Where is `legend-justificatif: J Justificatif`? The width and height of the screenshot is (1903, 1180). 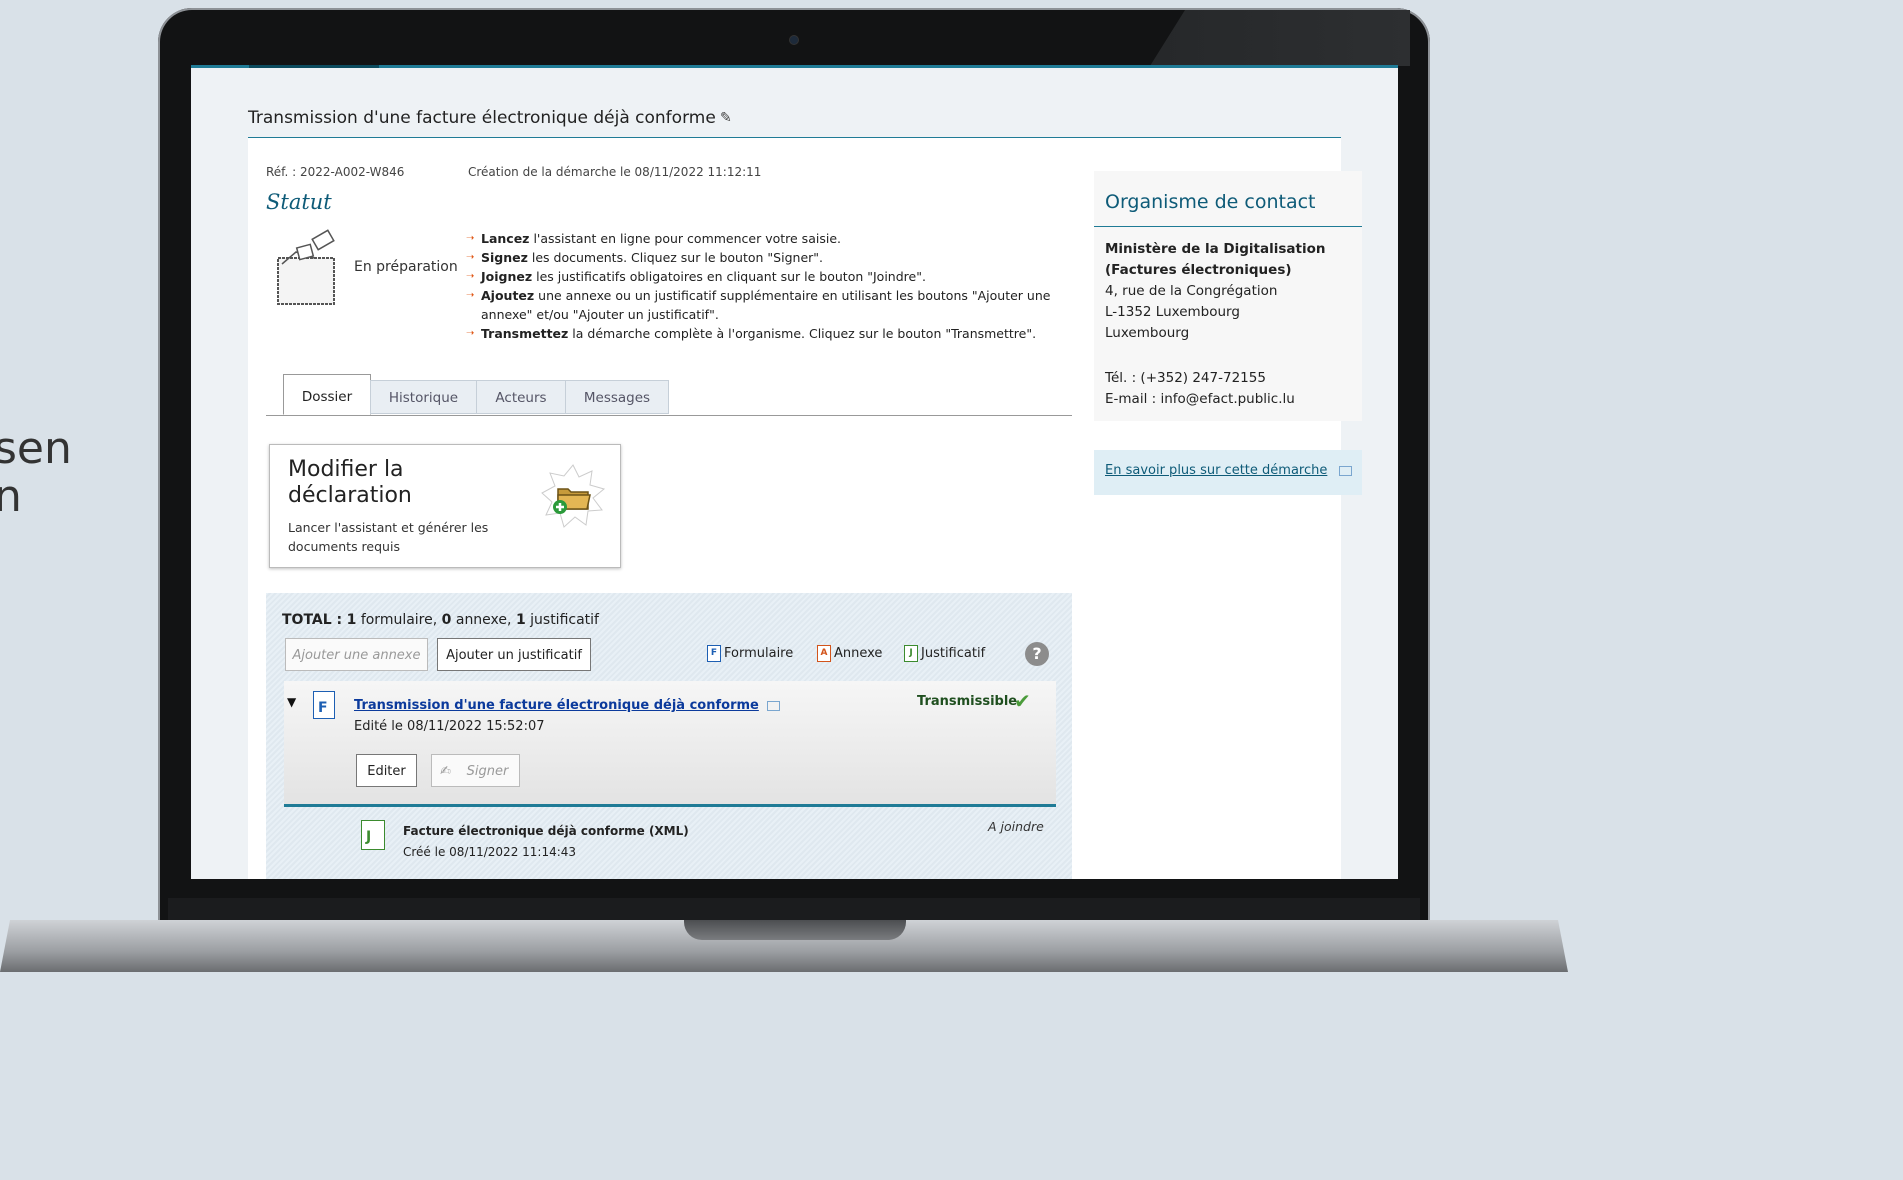
legend-justificatif: J Justificatif is located at coordinates (944, 653).